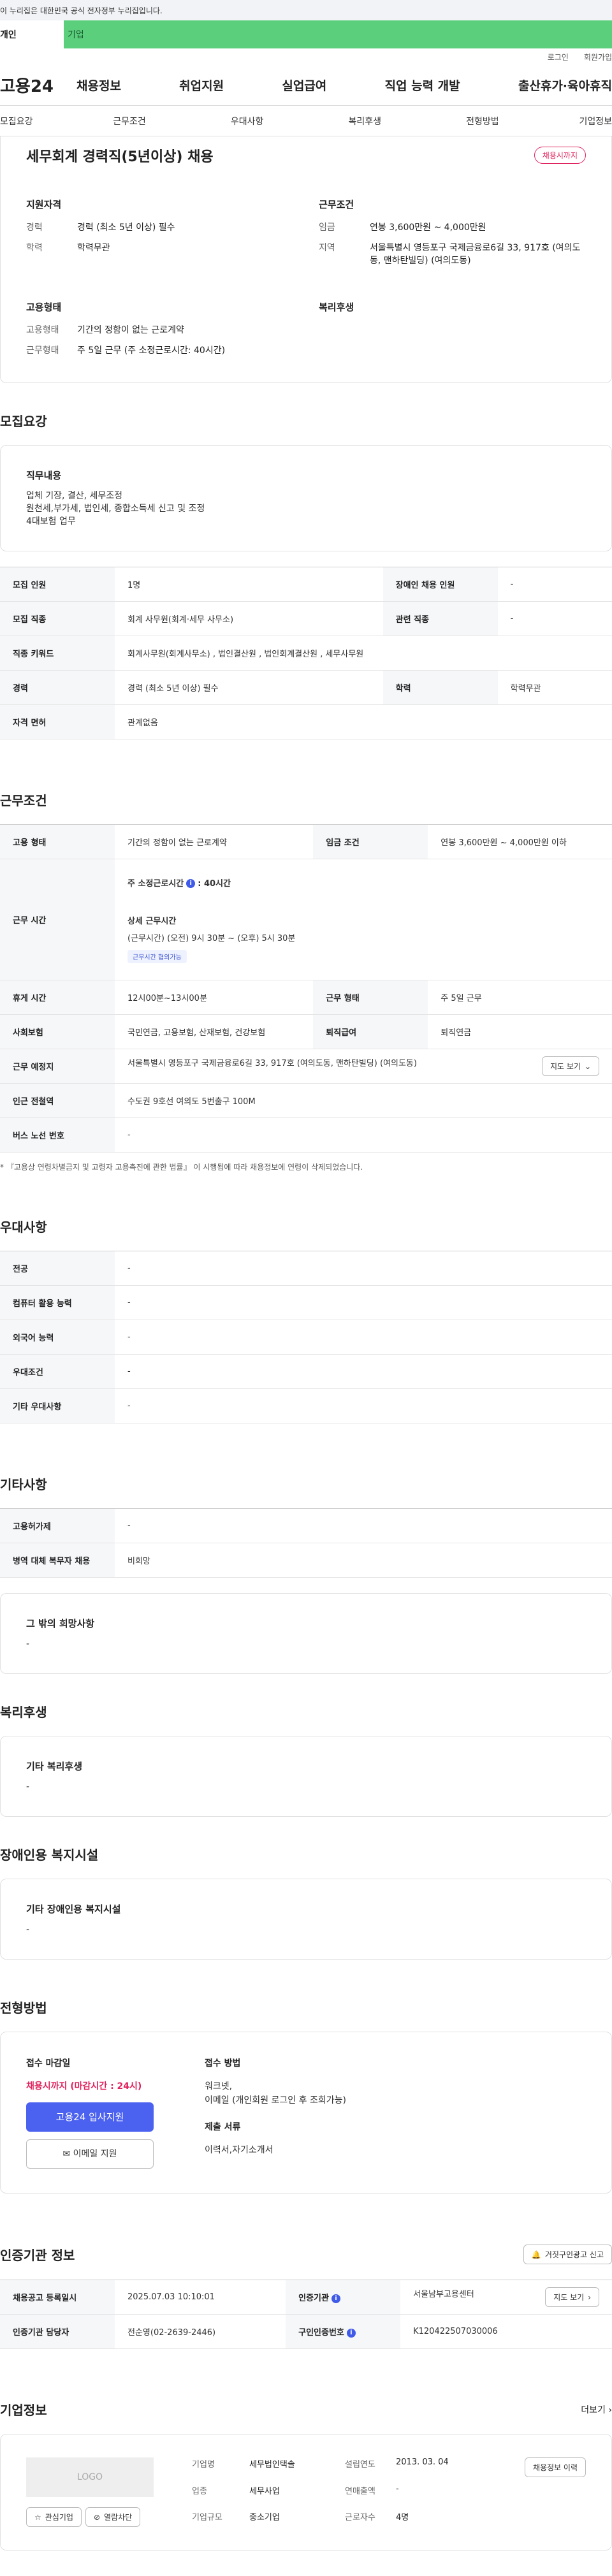 This screenshot has height=2576, width=612. What do you see at coordinates (363, 721) in the screenshot?
I see `table-value: 관계없음` at bounding box center [363, 721].